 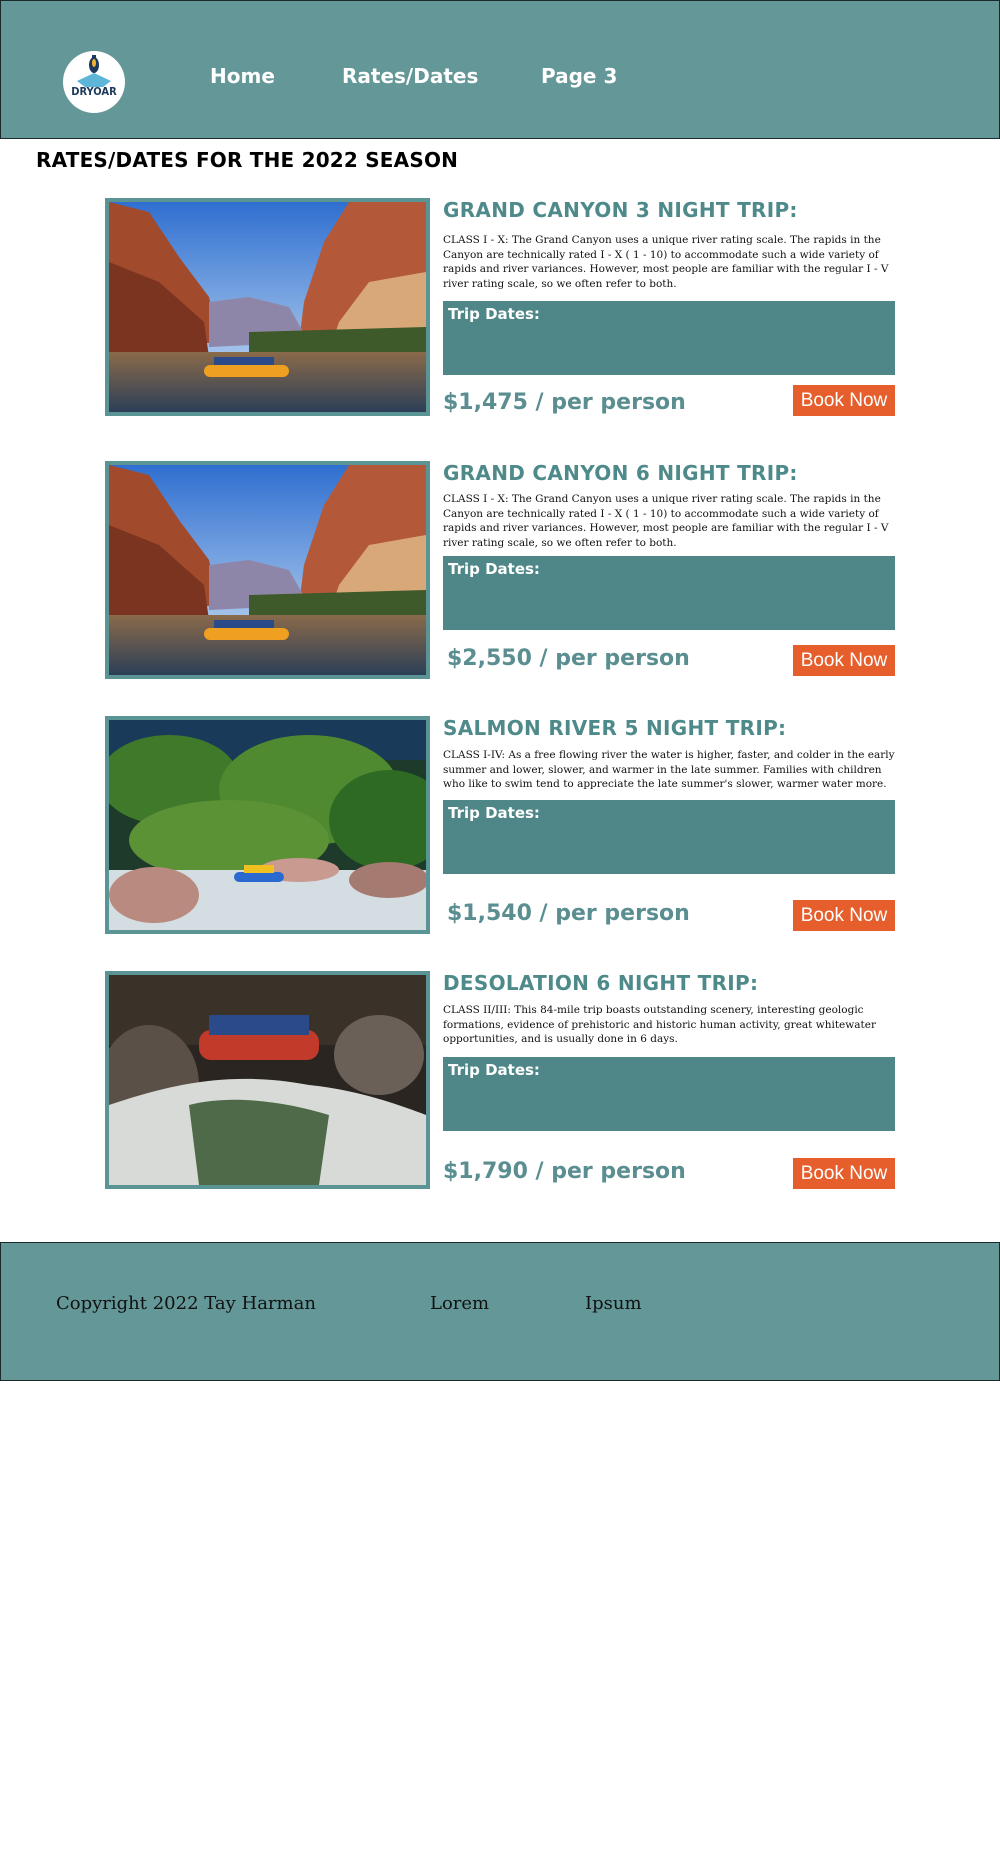 I want to click on site-footer: Copyright 2022 Tay Harman Lorem Ipsum, so click(x=500, y=1311).